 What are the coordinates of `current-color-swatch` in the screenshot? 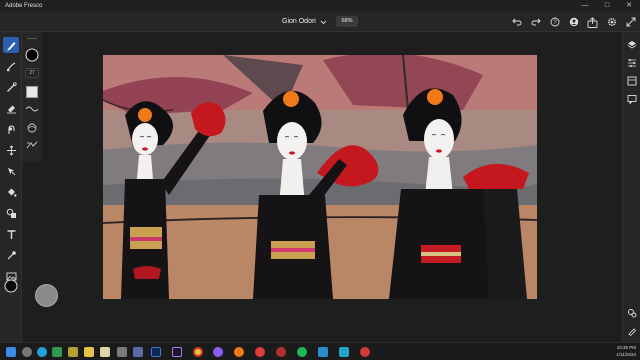 It's located at (32, 55).